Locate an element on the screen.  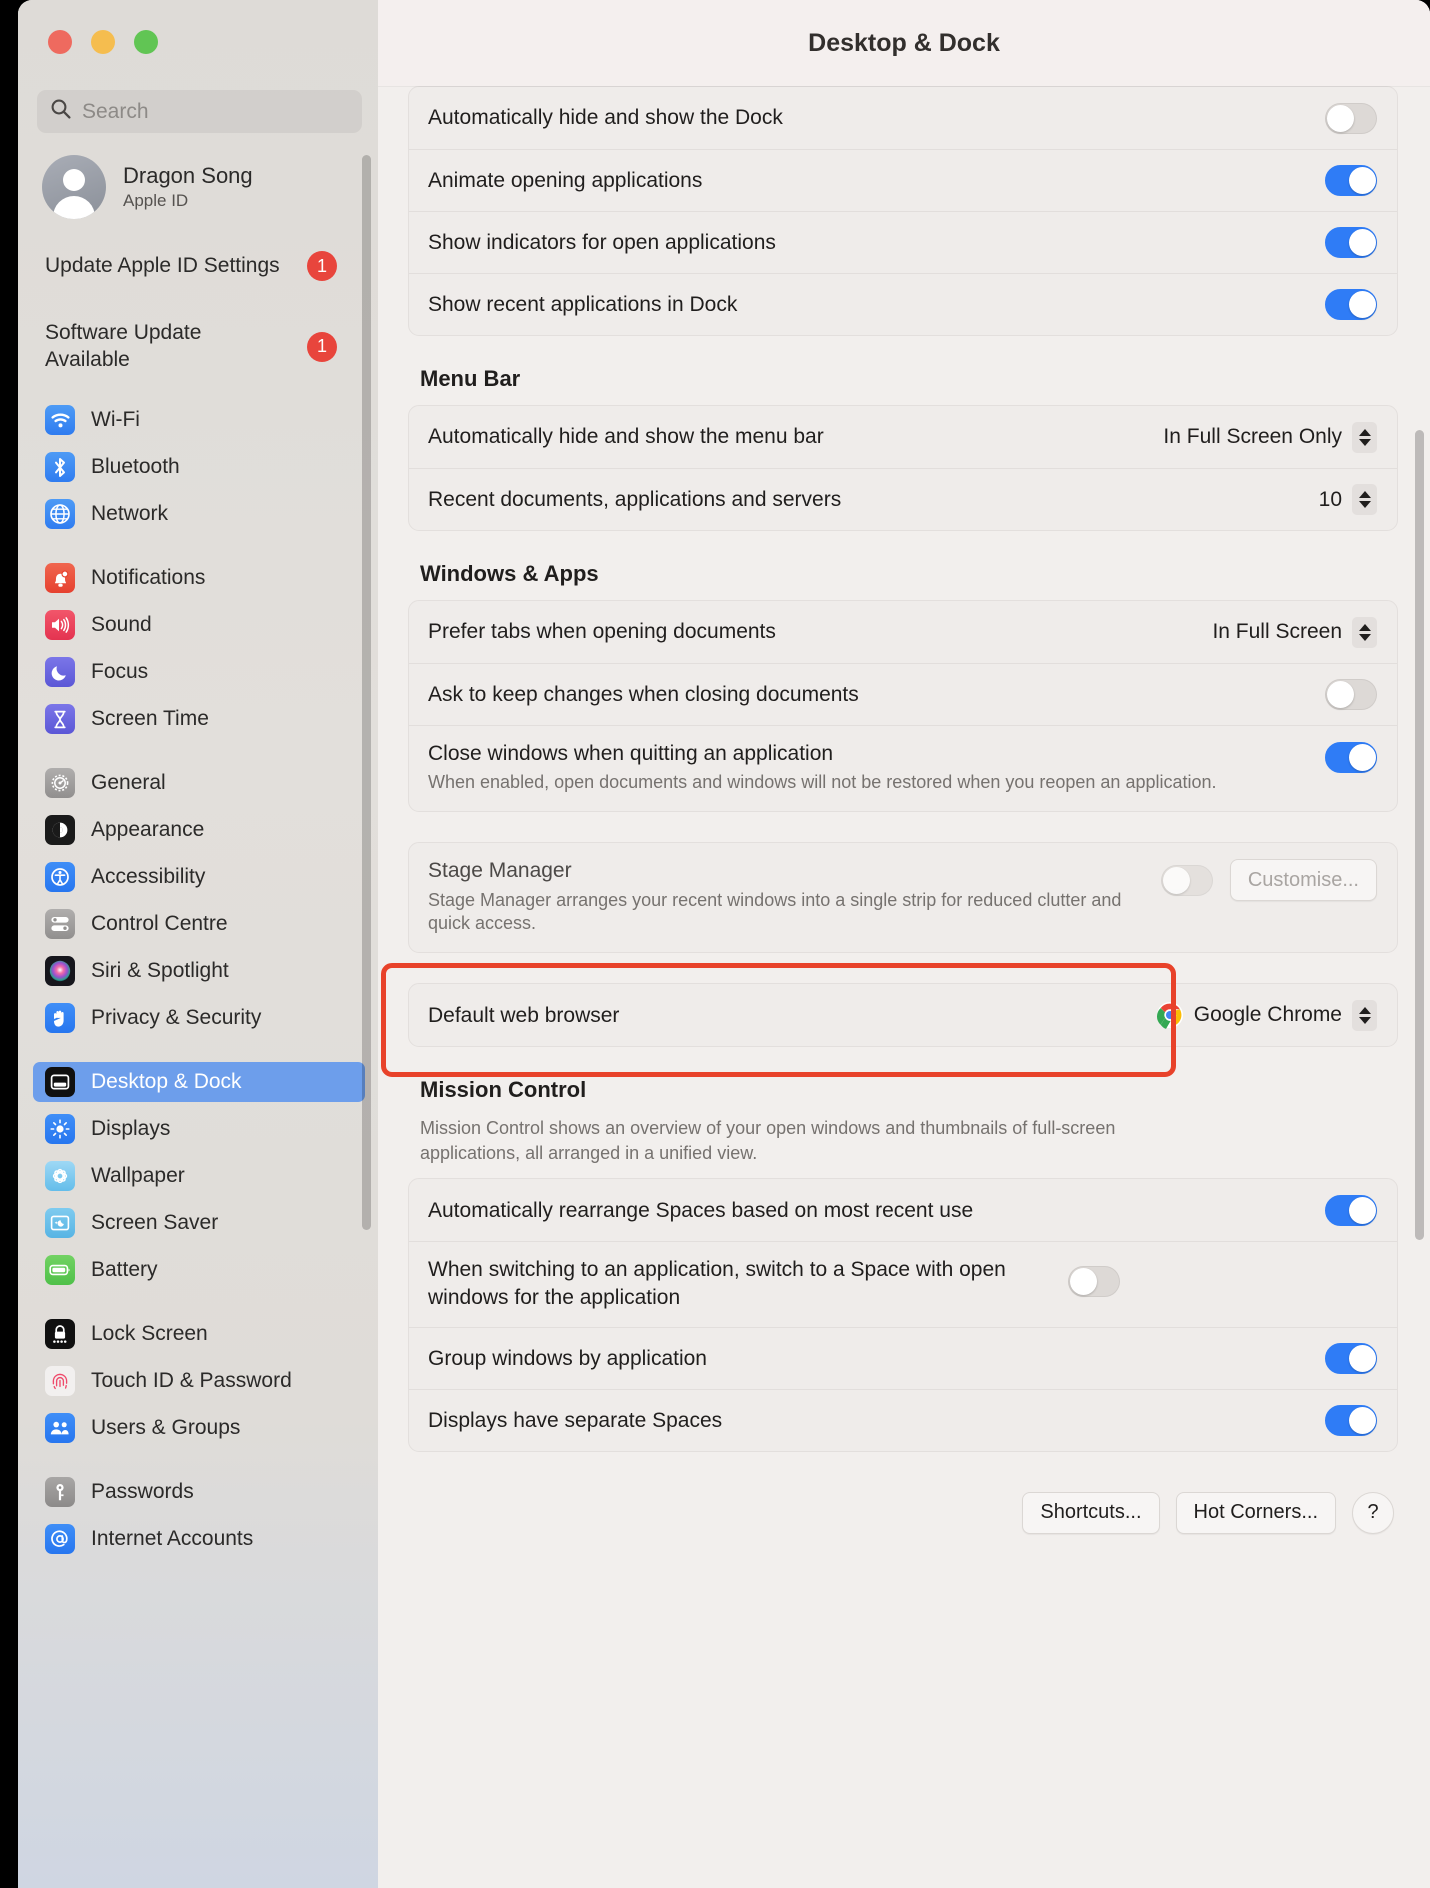
row-separate-spaces: Displays have separate Spaces is located at coordinates (903, 1419).